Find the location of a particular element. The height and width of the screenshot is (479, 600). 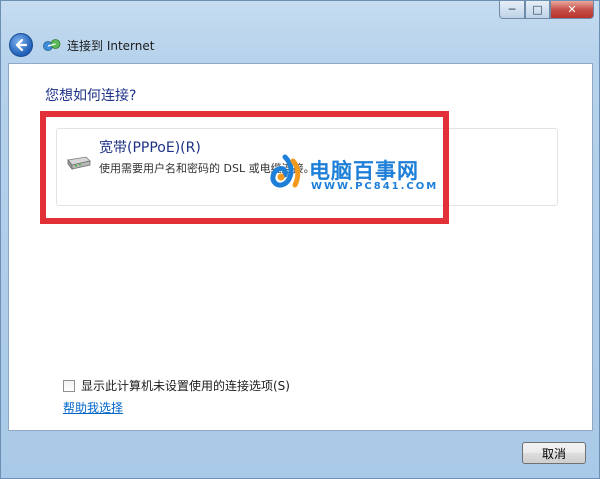

page-heading: 您想如何连接? is located at coordinates (91, 96).